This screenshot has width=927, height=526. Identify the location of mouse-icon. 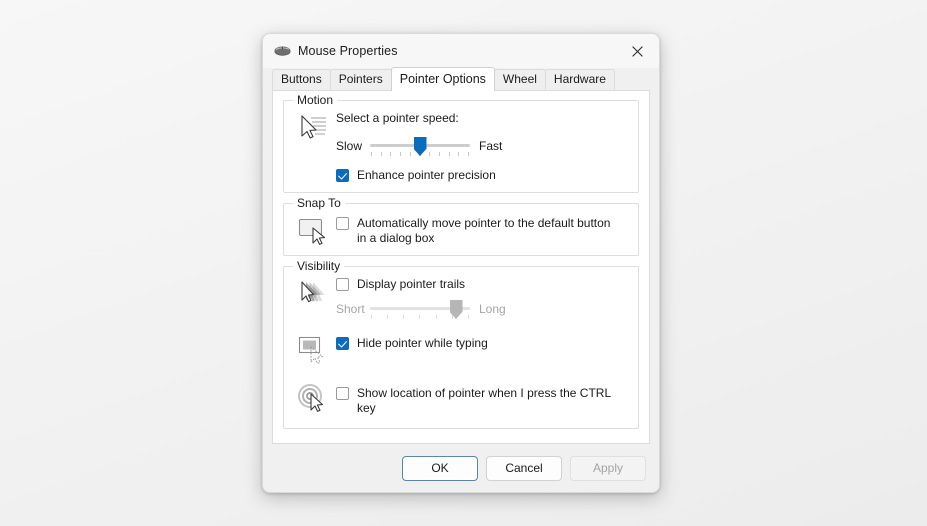
(282, 51).